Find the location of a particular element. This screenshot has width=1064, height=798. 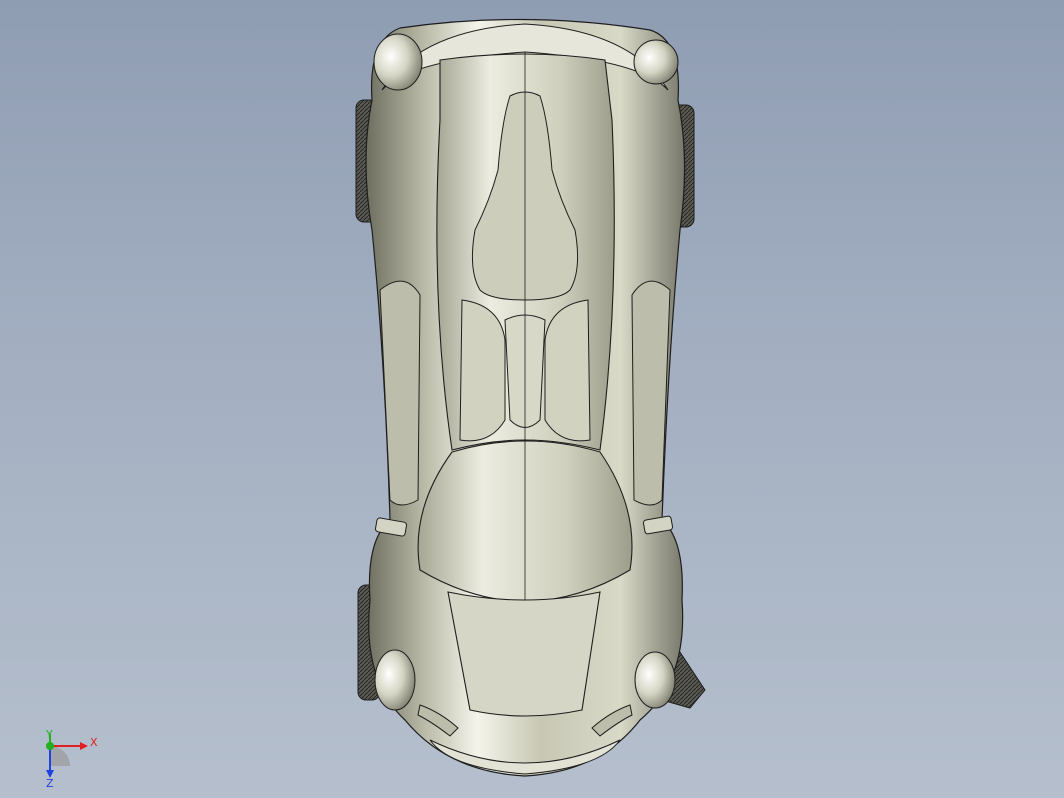

triad-origin is located at coordinates (50, 746).